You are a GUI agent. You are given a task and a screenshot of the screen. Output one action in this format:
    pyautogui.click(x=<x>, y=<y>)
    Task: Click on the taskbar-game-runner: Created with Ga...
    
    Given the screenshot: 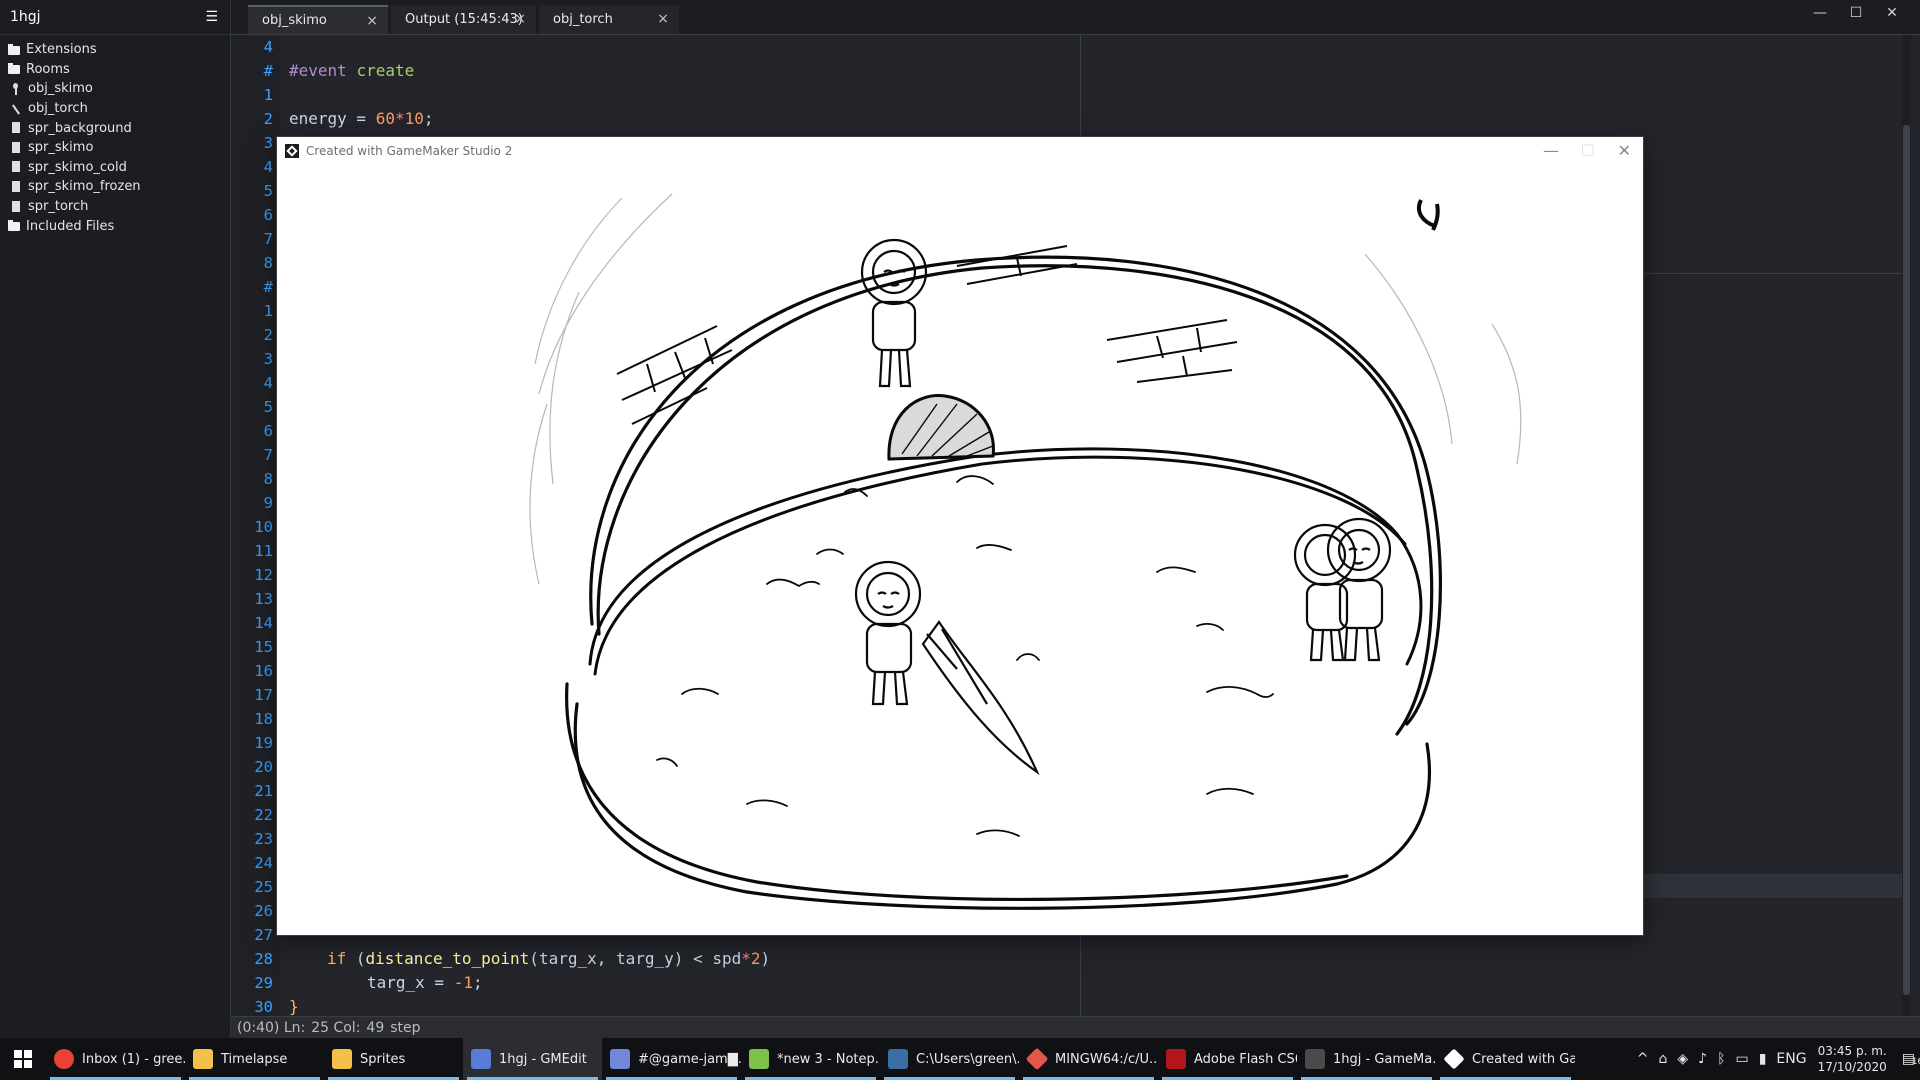 What is the action you would take?
    pyautogui.click(x=1505, y=1059)
    